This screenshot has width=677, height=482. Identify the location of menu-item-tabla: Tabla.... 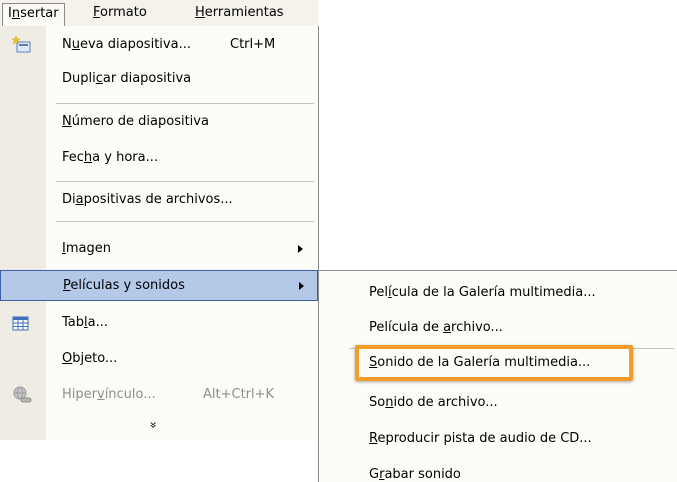
(159, 323).